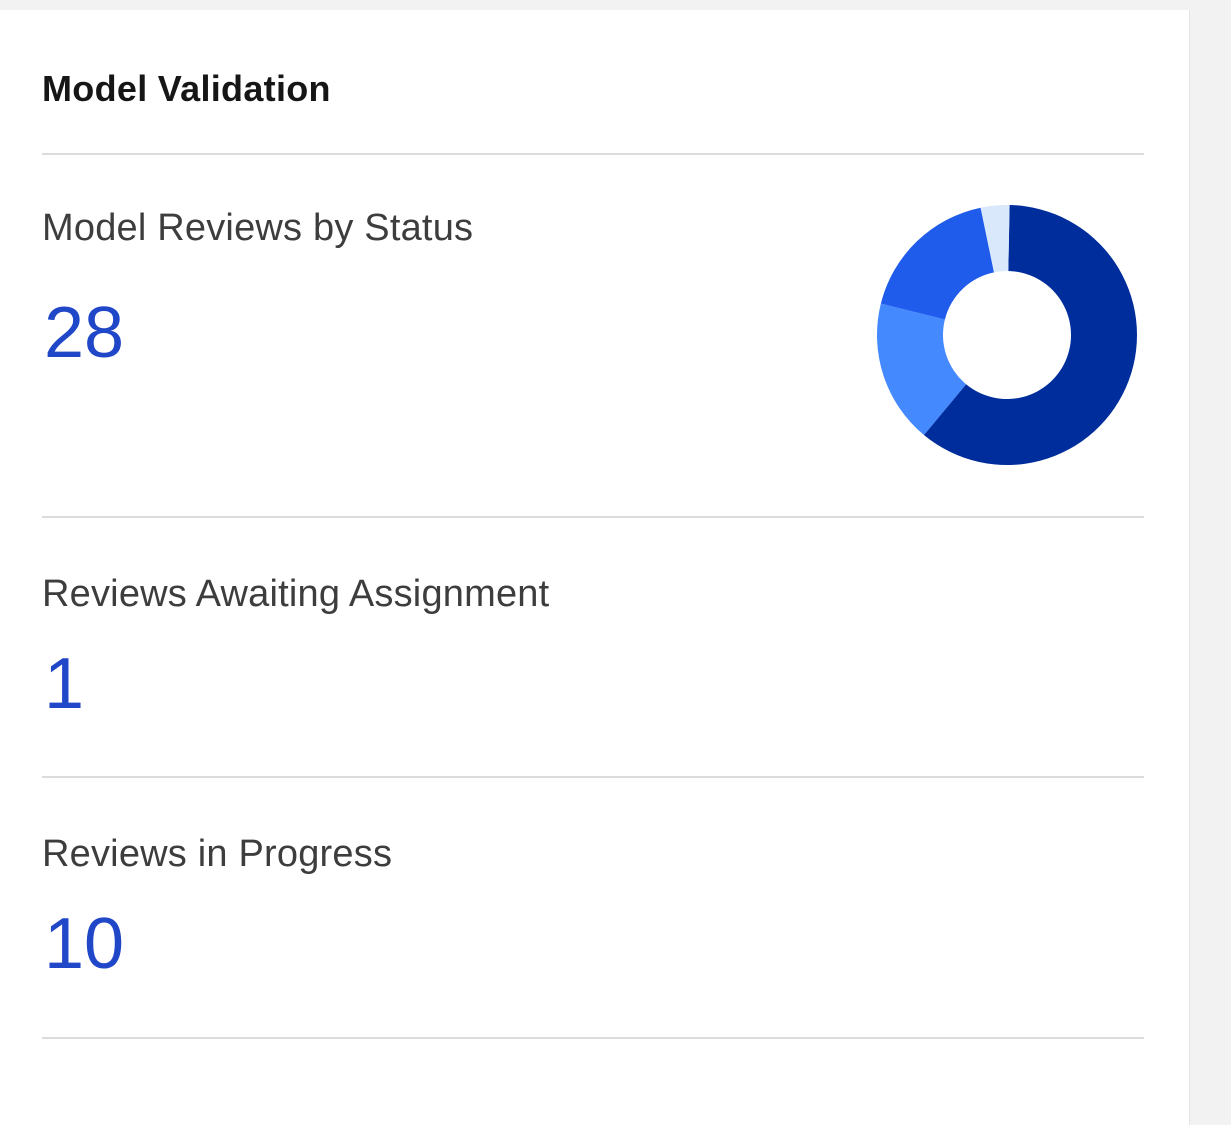 This screenshot has height=1125, width=1231. I want to click on donut-svg, so click(1007, 335).